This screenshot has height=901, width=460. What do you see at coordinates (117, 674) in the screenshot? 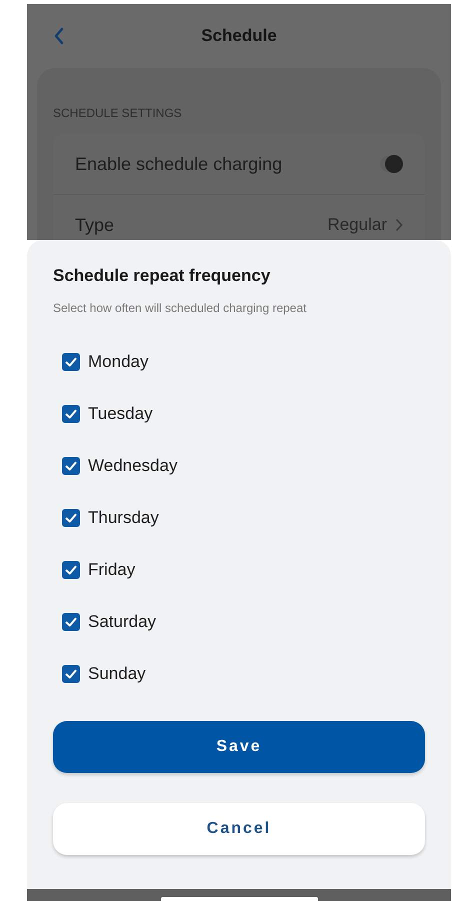
I see `day-label: Sunday` at bounding box center [117, 674].